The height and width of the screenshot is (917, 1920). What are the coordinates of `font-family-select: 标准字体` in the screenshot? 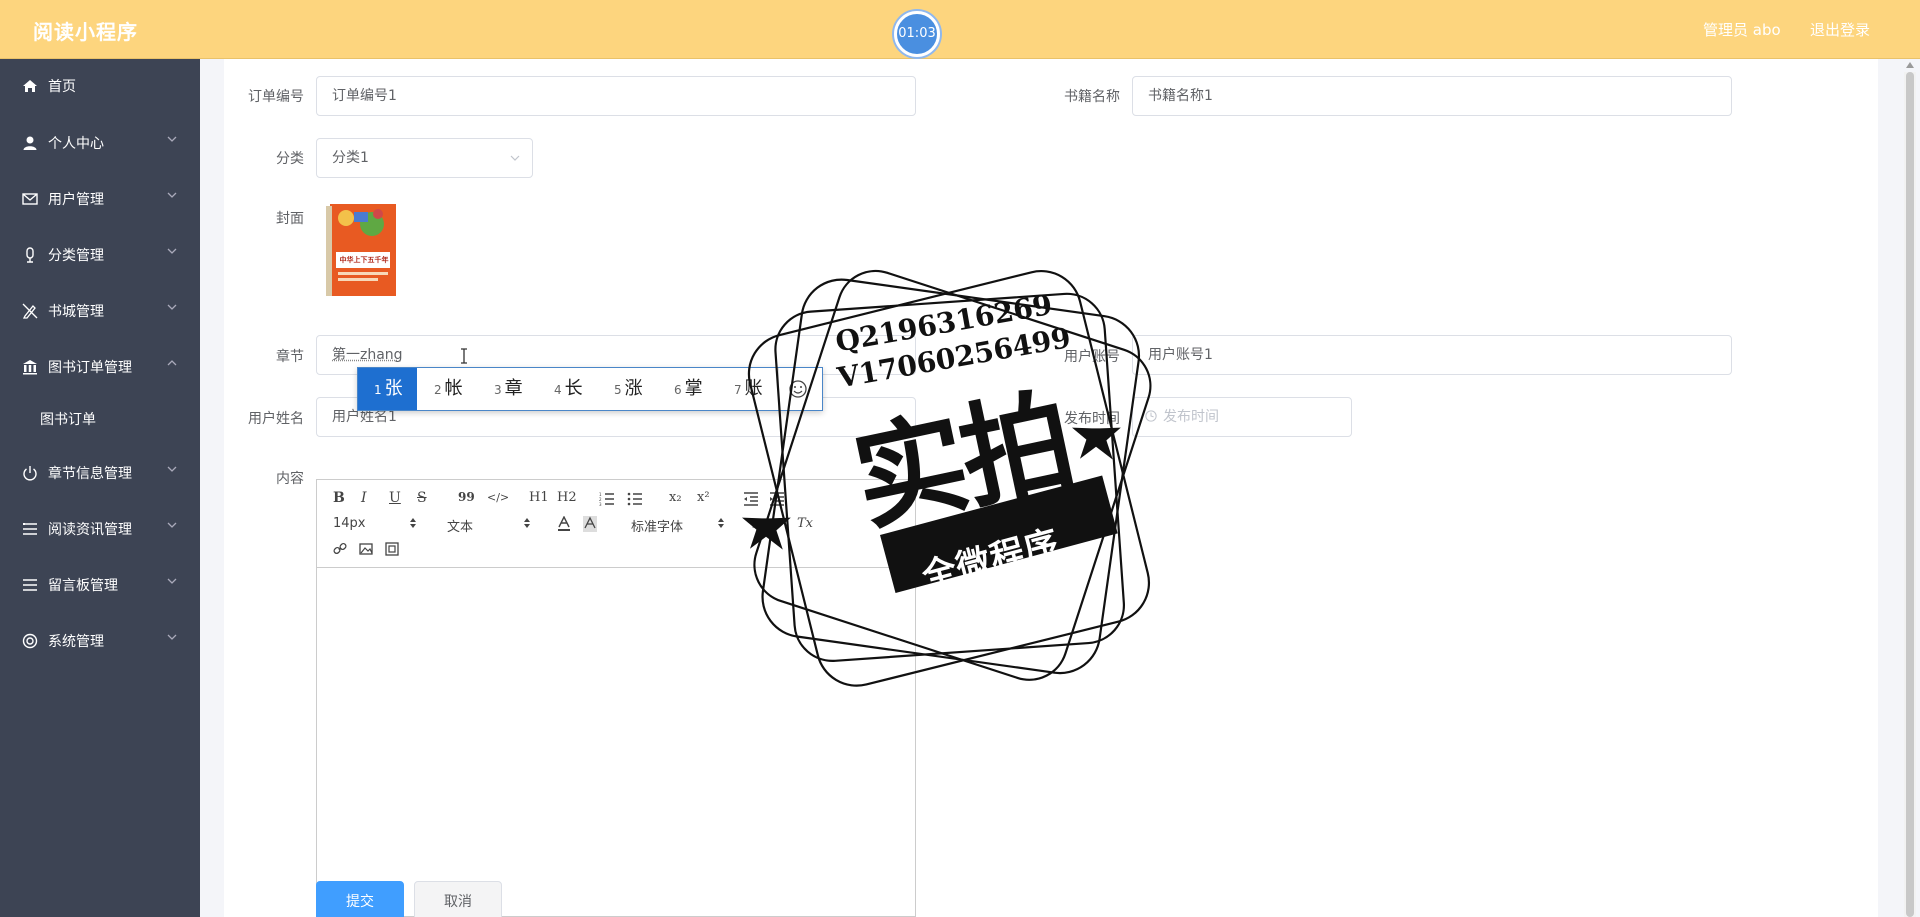 It's located at (657, 525).